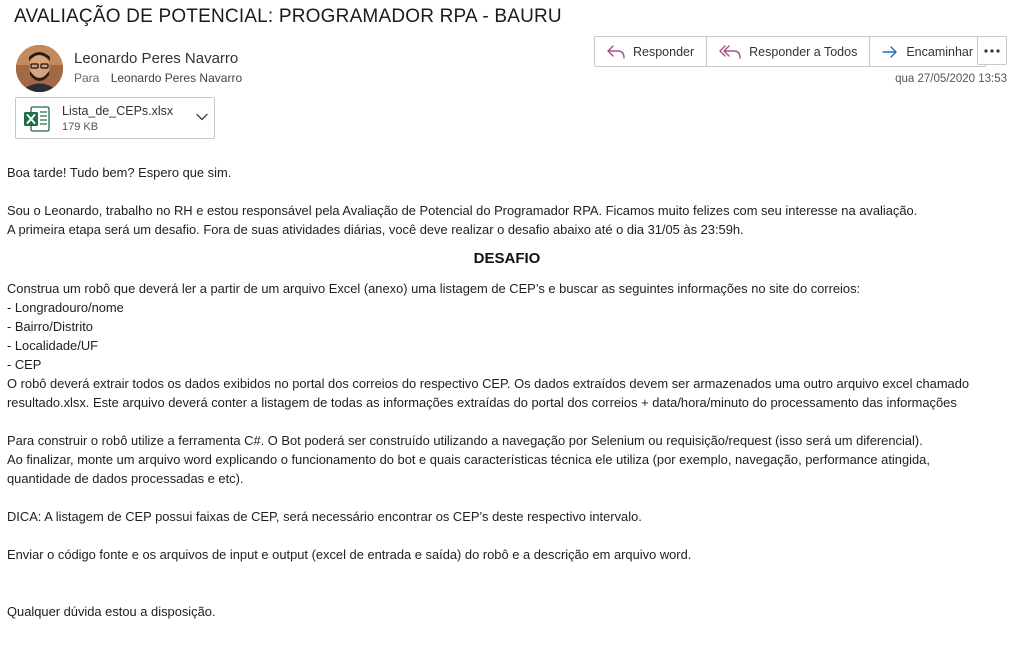 The height and width of the screenshot is (660, 1010). Describe the element at coordinates (65, 307) in the screenshot. I see `list-item: - Longradouro/nome` at that location.